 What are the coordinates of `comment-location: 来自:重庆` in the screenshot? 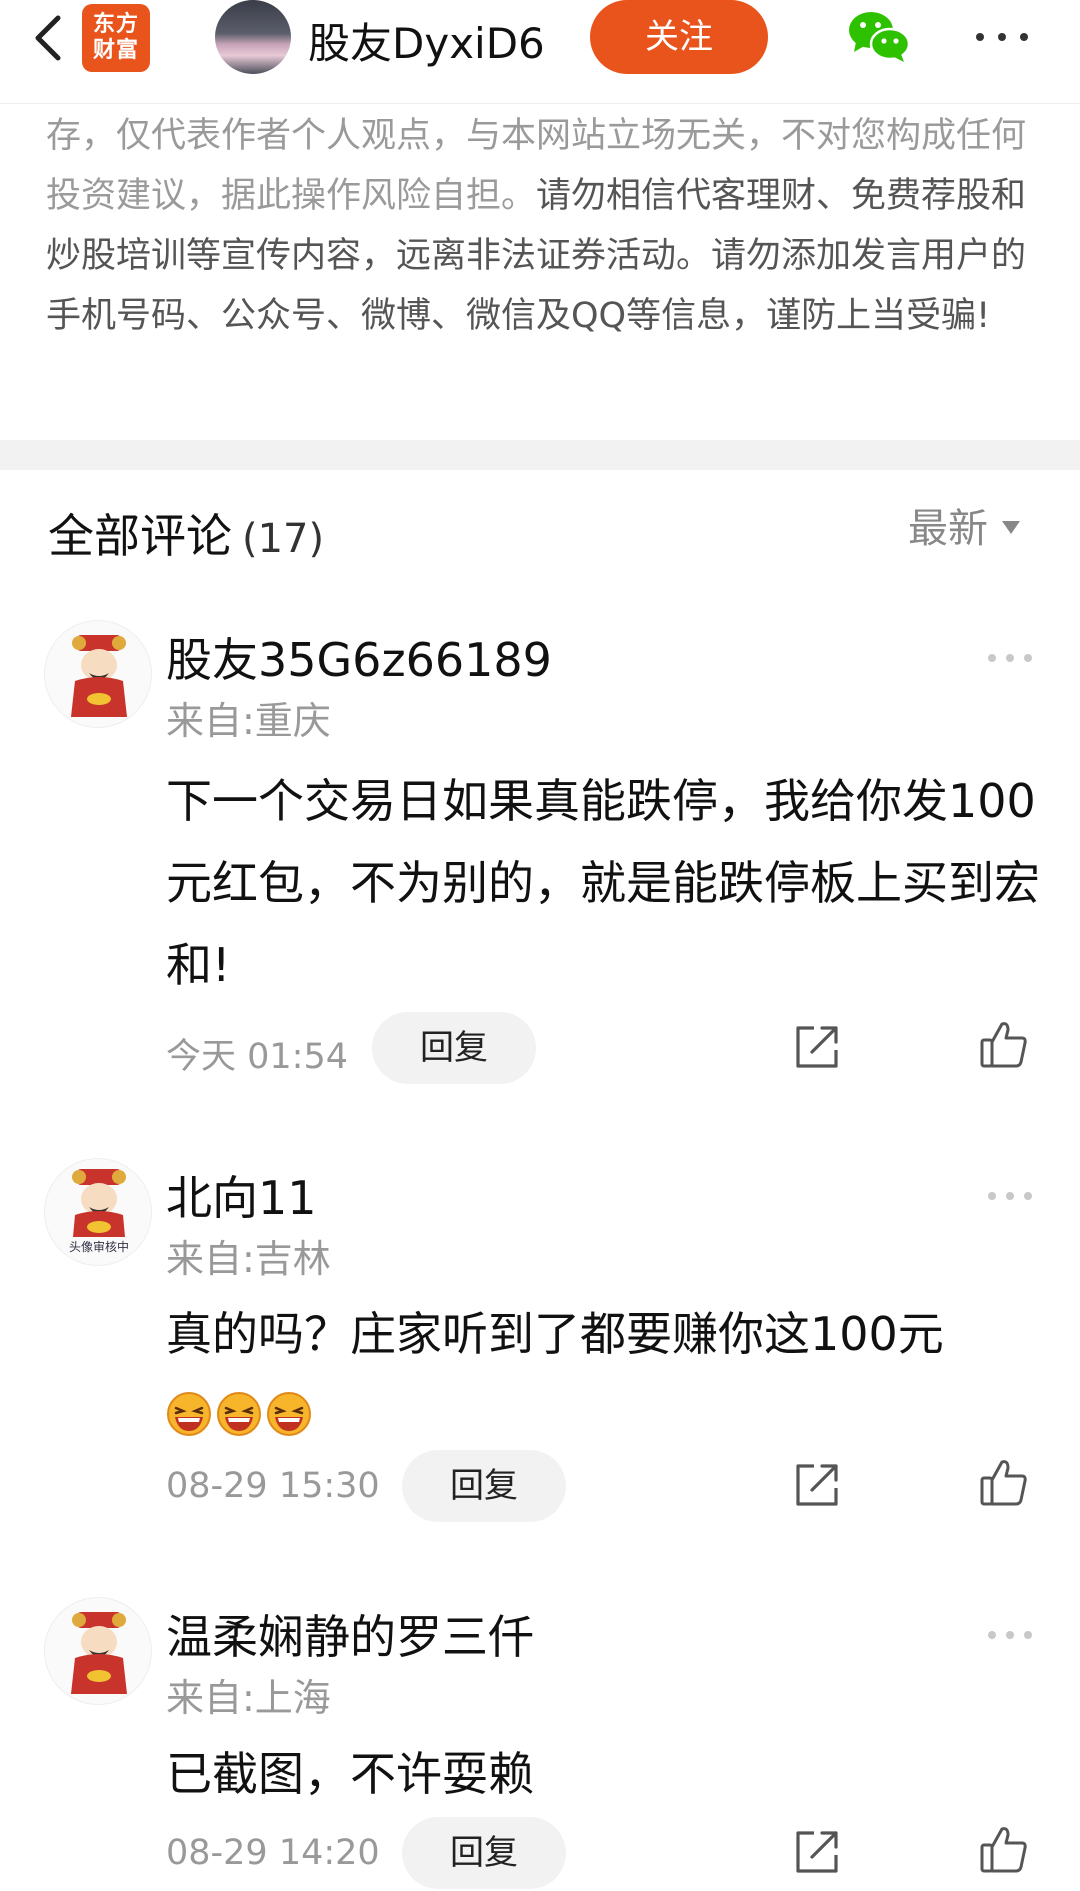 It's located at (248, 721).